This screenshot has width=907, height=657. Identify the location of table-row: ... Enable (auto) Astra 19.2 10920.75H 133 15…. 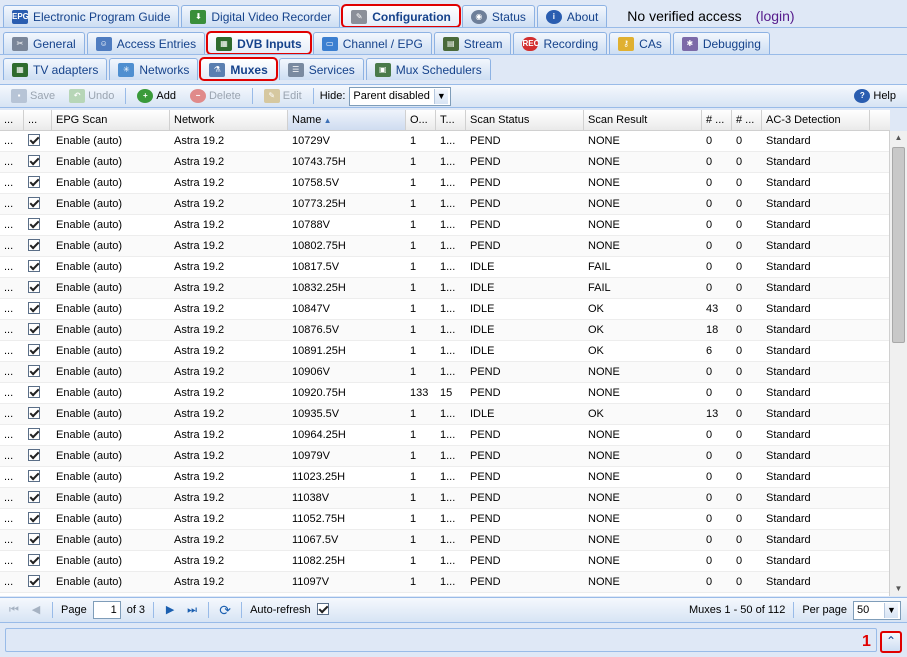
(445, 393).